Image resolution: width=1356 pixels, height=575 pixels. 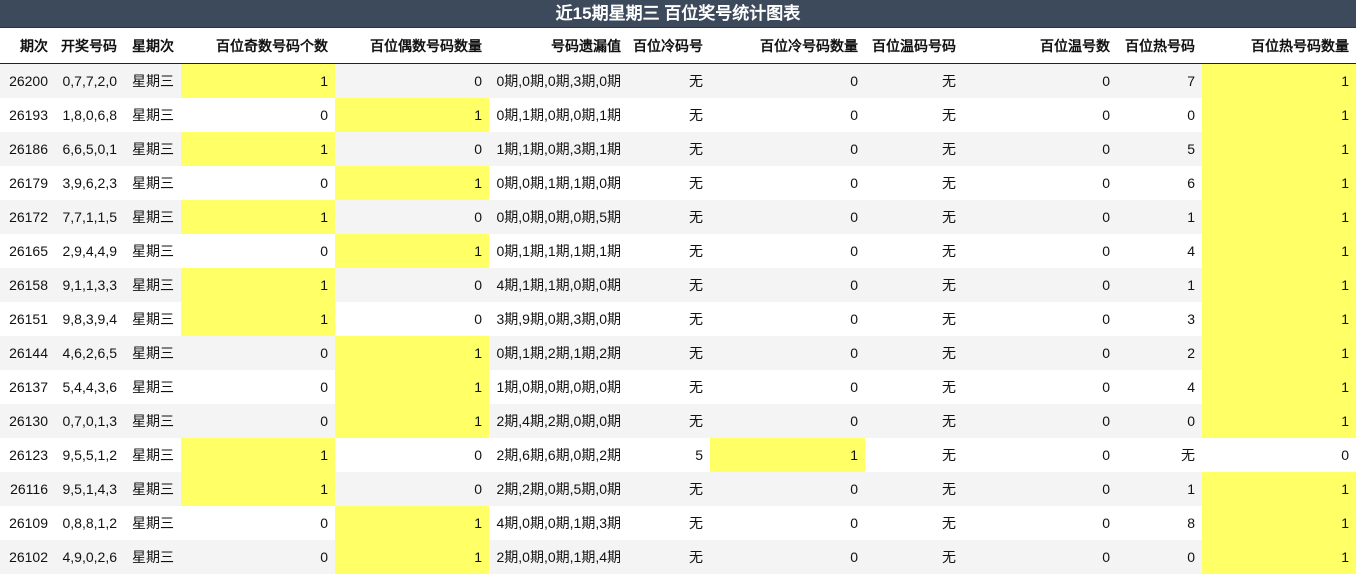 What do you see at coordinates (27, 489) in the screenshot?
I see `cell-issue: 26116` at bounding box center [27, 489].